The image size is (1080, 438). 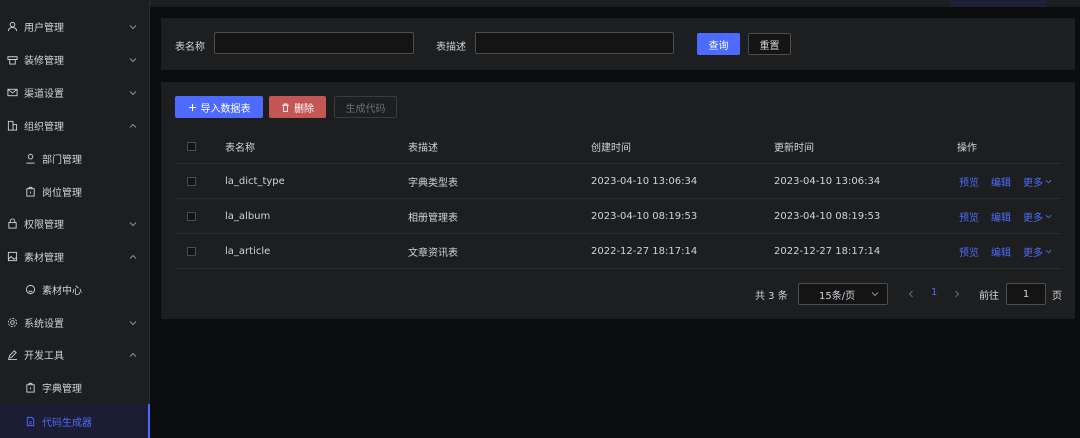 What do you see at coordinates (1026, 294) in the screenshot?
I see `goto-page-input` at bounding box center [1026, 294].